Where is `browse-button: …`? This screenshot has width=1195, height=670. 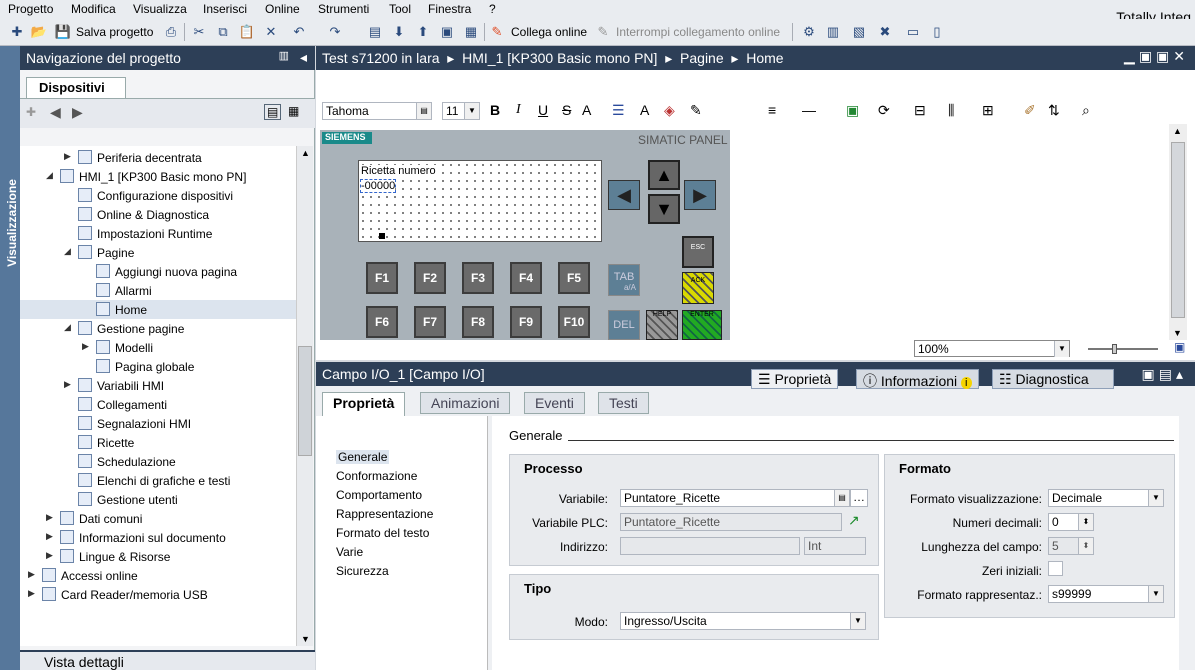 browse-button: … is located at coordinates (859, 498).